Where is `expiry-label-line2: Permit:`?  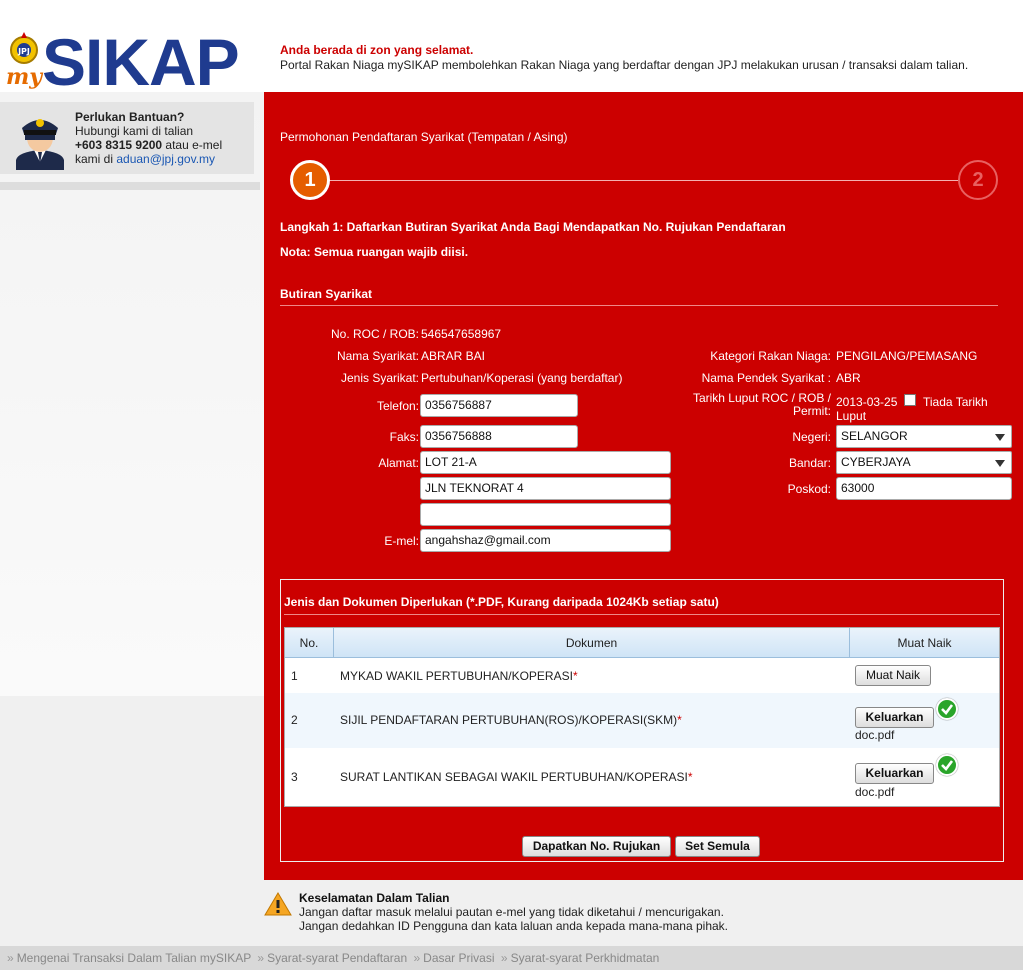
expiry-label-line2: Permit: is located at coordinates (811, 411).